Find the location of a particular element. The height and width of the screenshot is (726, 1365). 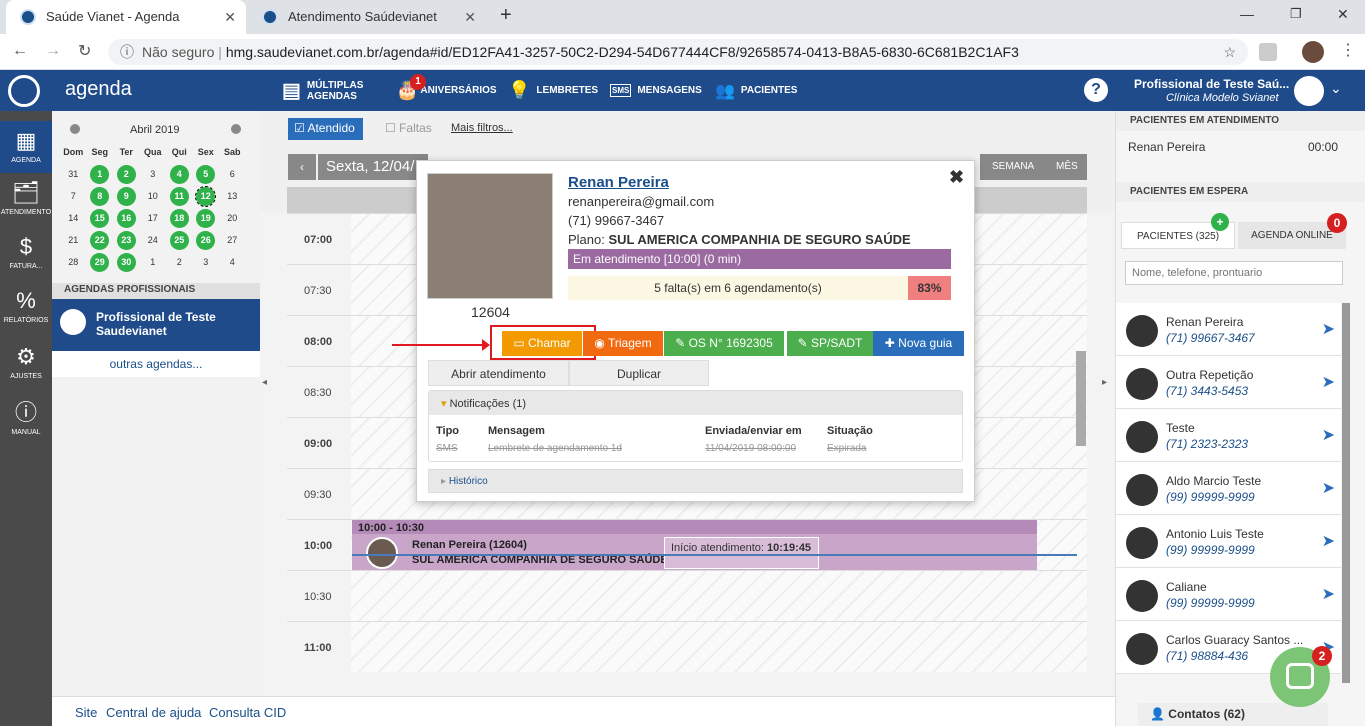

reload-icon: ↻ is located at coordinates (84, 51).